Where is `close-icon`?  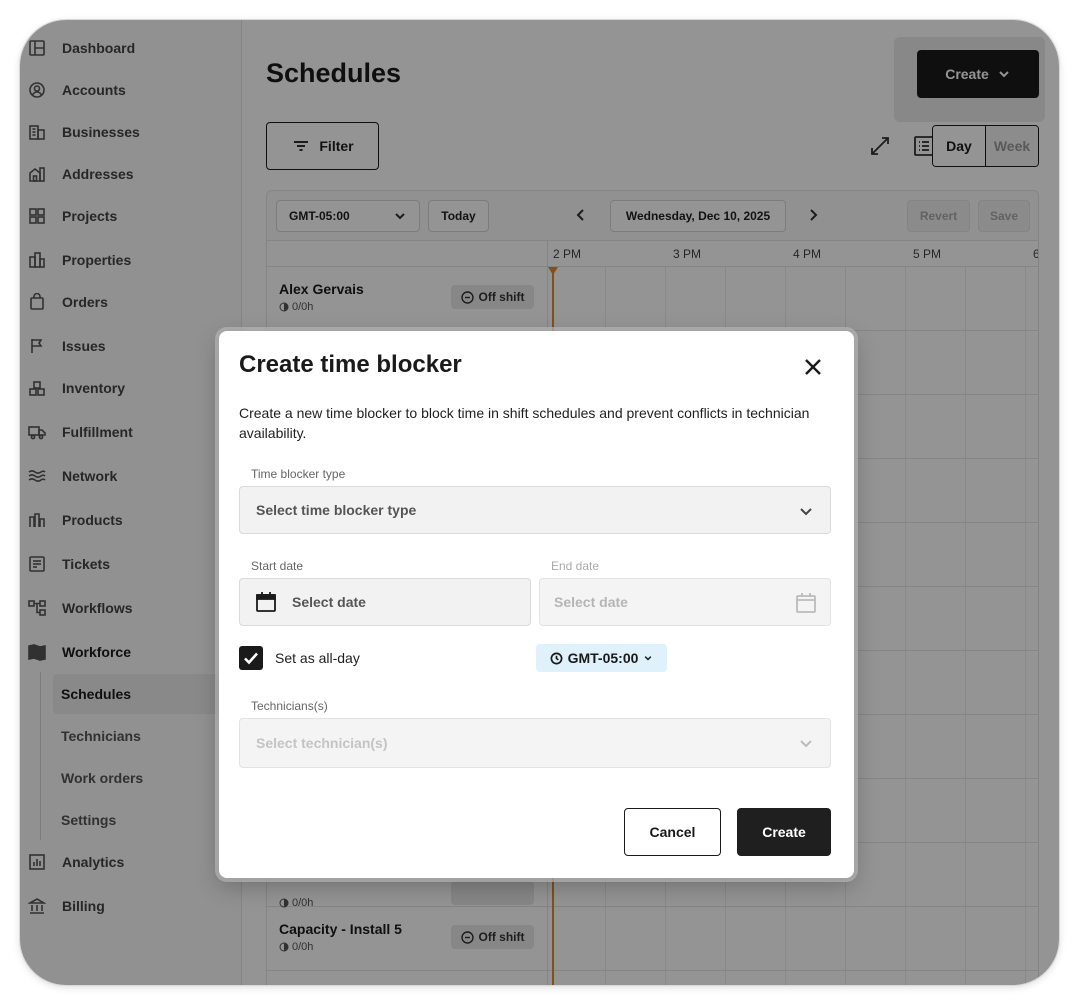 close-icon is located at coordinates (813, 367).